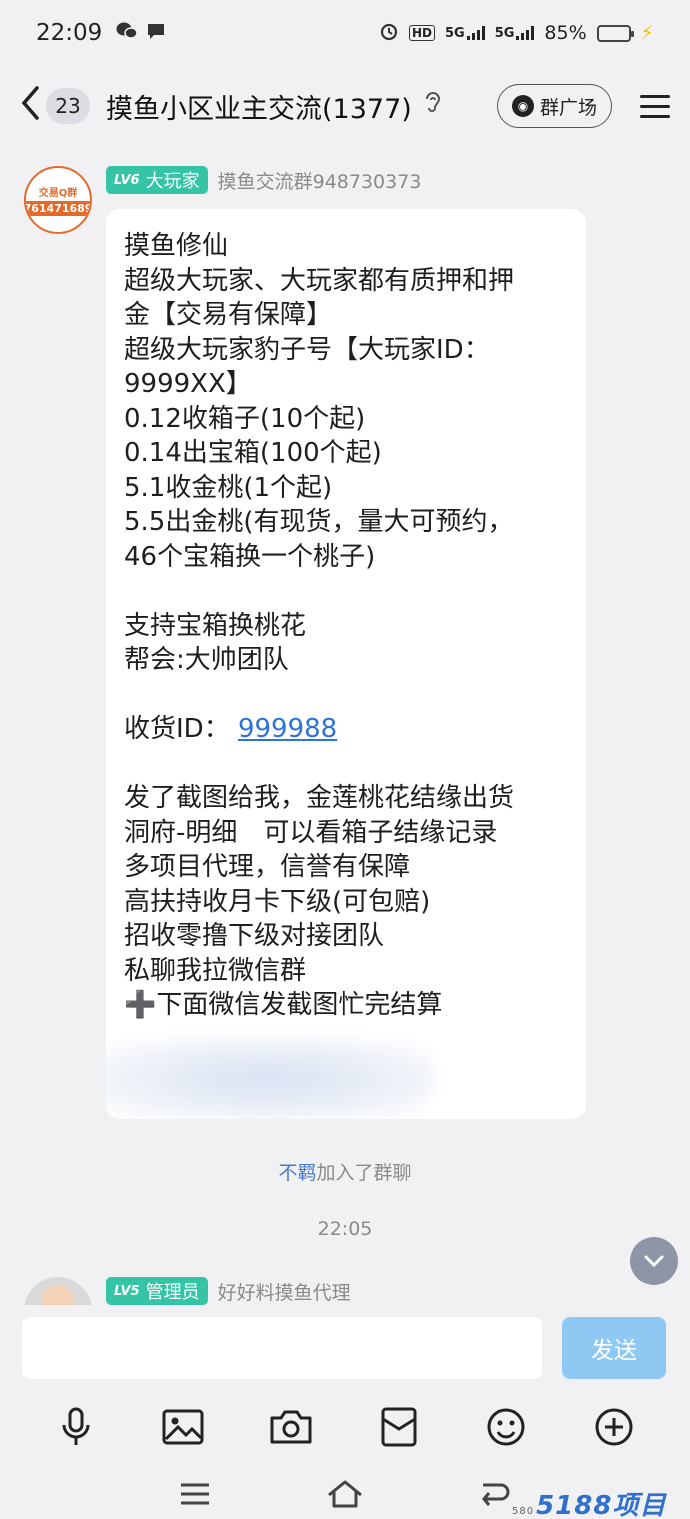 Image resolution: width=690 pixels, height=1519 pixels. What do you see at coordinates (259, 106) in the screenshot?
I see `group-title: 摸鱼小区业主交流(1377)` at bounding box center [259, 106].